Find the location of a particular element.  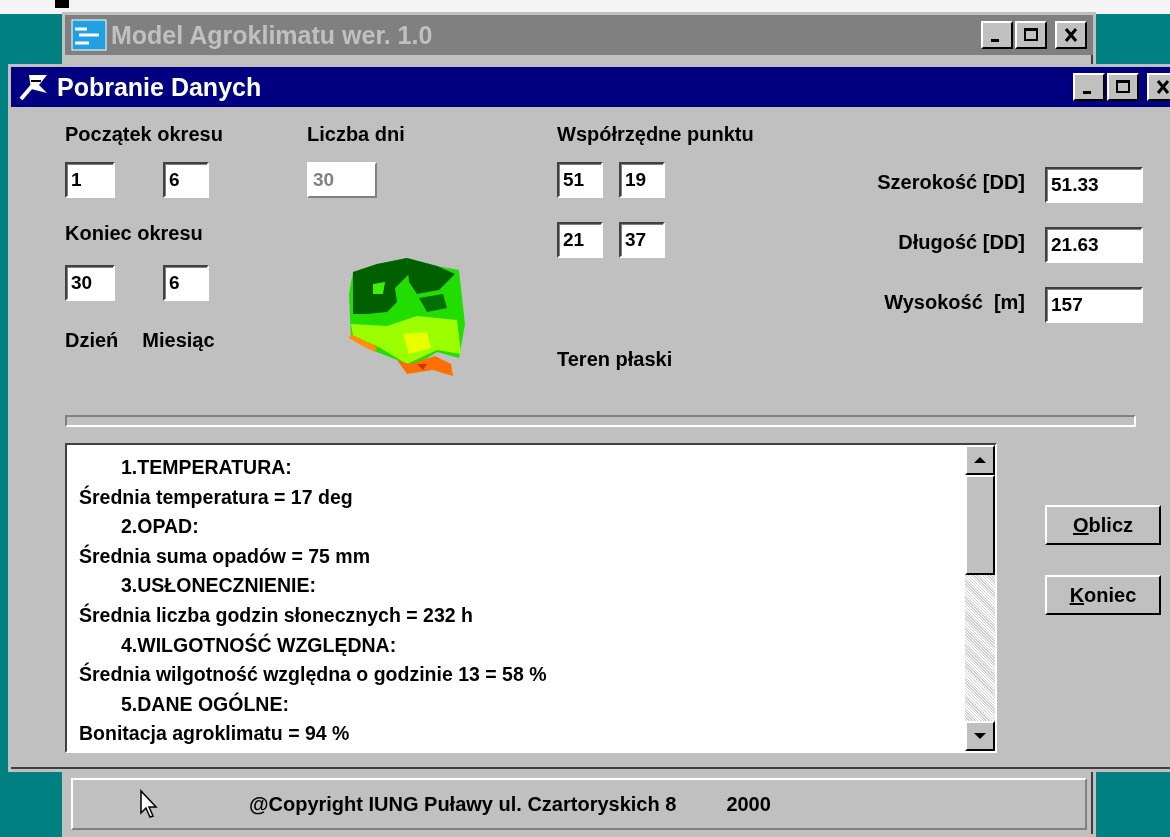

exit-button: Koniec is located at coordinates (1103, 595).